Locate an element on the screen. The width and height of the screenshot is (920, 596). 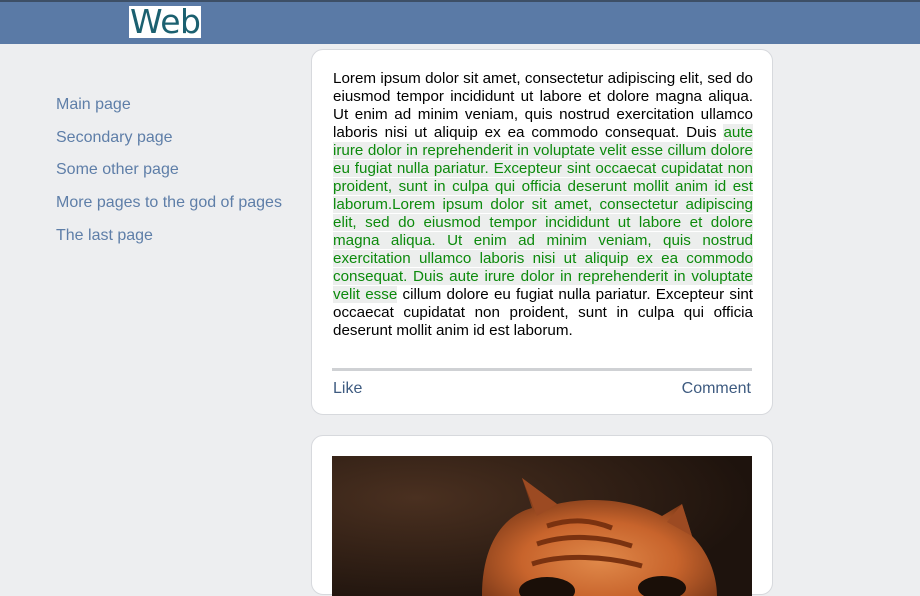
sidebar-item-some-other-page: Some other page is located at coordinates (169, 172).